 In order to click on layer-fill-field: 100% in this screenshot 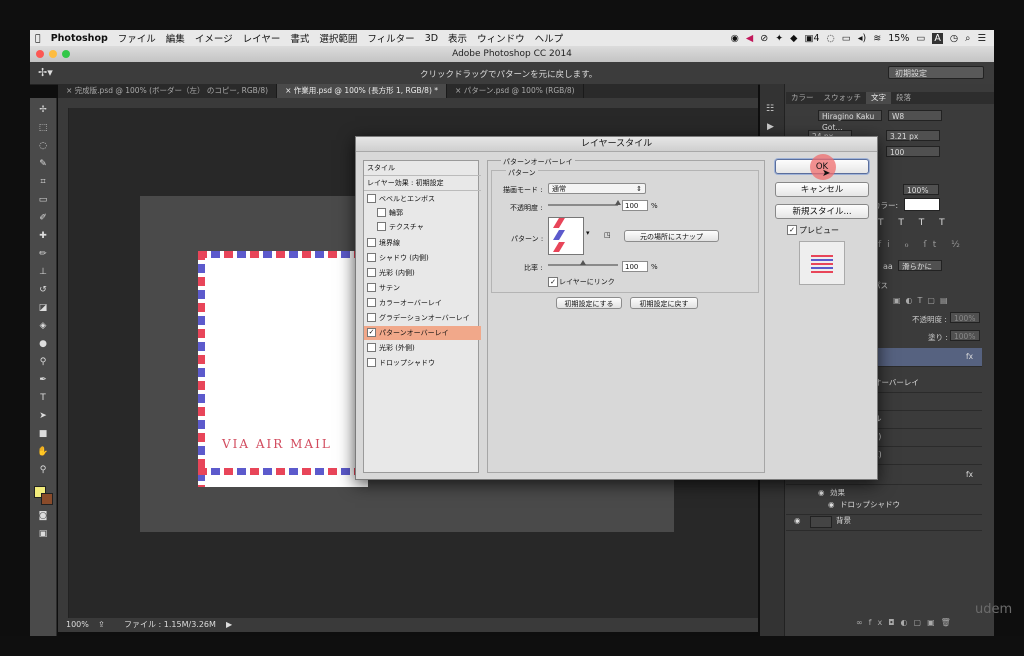, I will do `click(965, 335)`.